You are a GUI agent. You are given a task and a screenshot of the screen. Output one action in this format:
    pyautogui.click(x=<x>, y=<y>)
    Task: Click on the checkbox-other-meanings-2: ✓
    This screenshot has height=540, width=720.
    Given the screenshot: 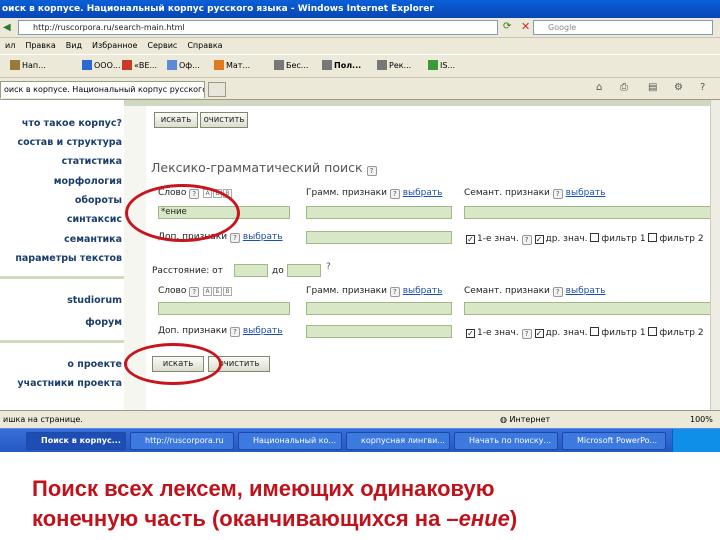 What is the action you would take?
    pyautogui.click(x=539, y=333)
    